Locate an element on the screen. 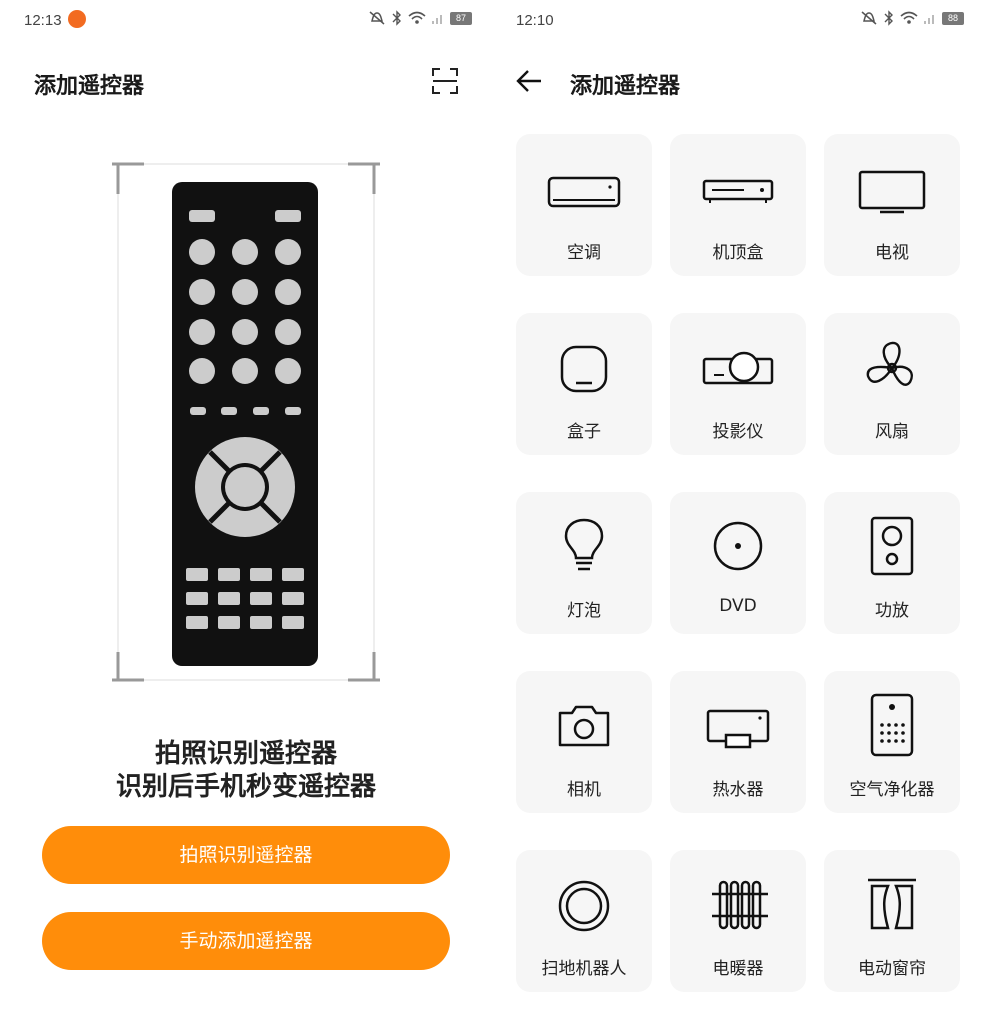  device-label: 投影仪 is located at coordinates (738, 432).